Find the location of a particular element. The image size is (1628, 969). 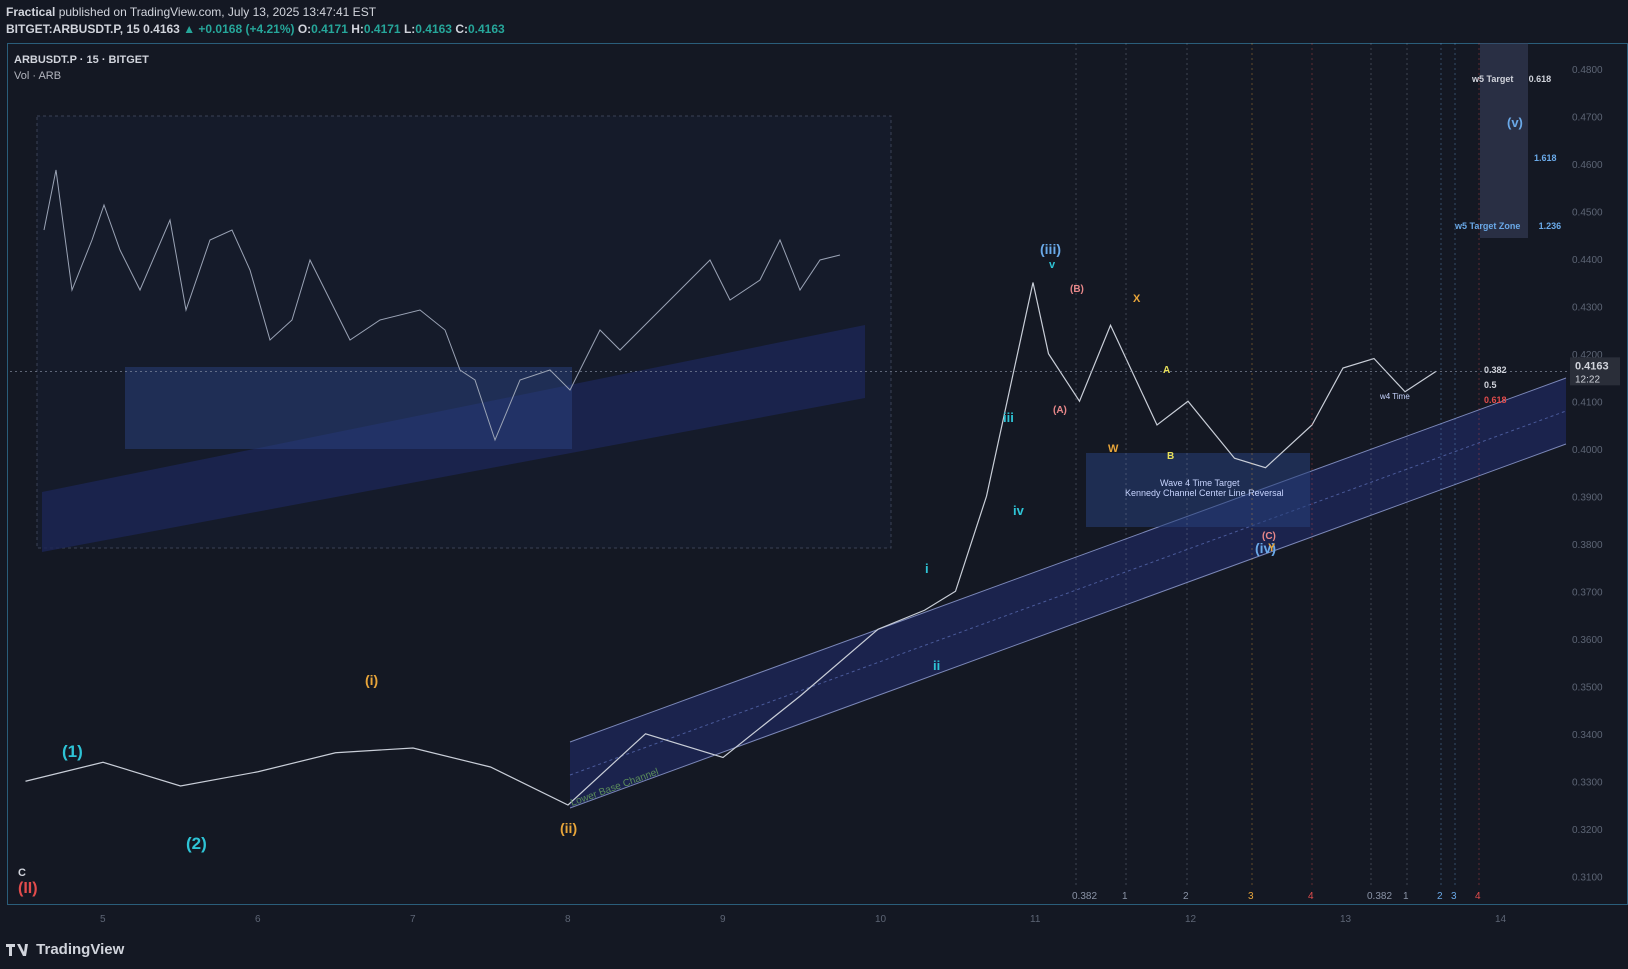

legend-title: ARBUSDT.P · 15 · BITGET is located at coordinates (81, 60).